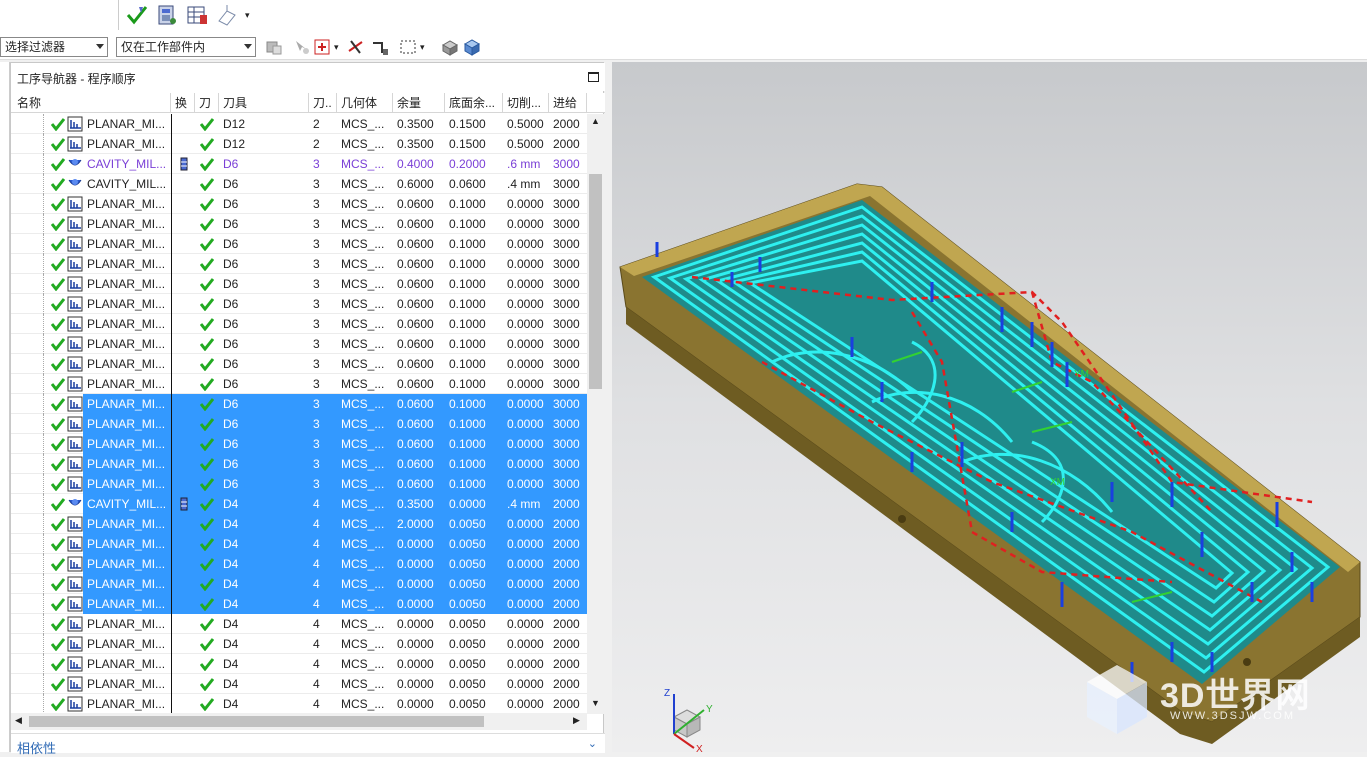 The height and width of the screenshot is (757, 1367). What do you see at coordinates (425, 47) in the screenshot?
I see `select-mode-dropdown: ▾` at bounding box center [425, 47].